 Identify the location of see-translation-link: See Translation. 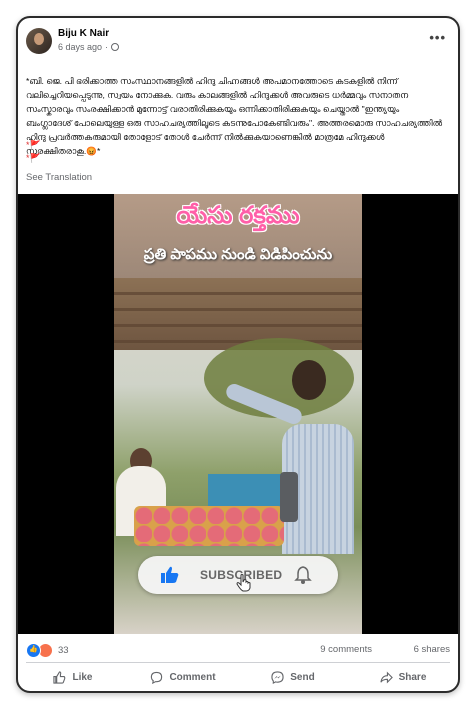
(59, 177).